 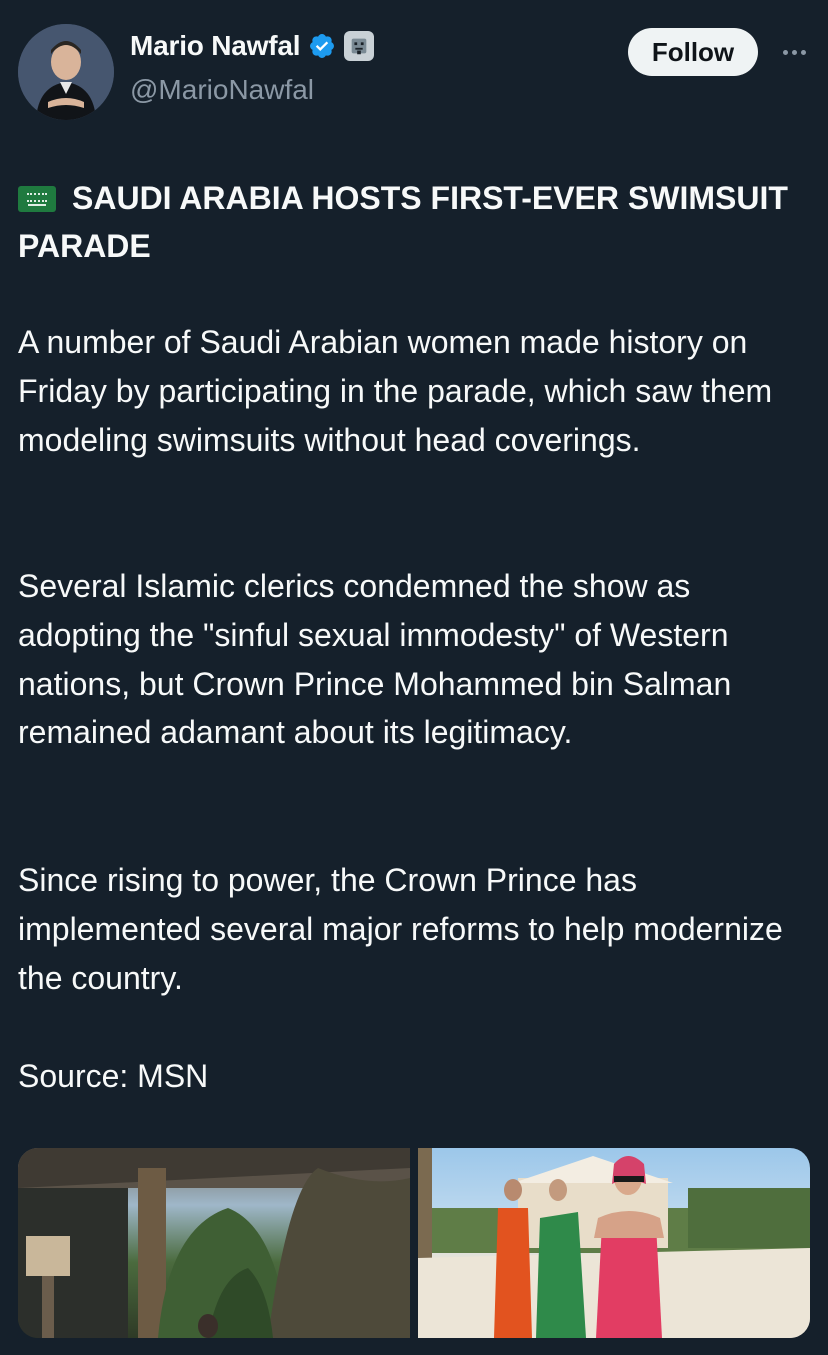 I want to click on saudi-flag-icon, so click(x=37, y=199).